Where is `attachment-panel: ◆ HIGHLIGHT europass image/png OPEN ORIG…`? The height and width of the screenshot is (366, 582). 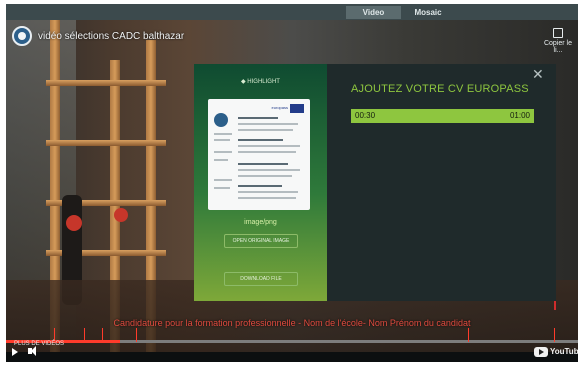
attachment-panel: ◆ HIGHLIGHT europass image/png OPEN ORIG… is located at coordinates (260, 182).